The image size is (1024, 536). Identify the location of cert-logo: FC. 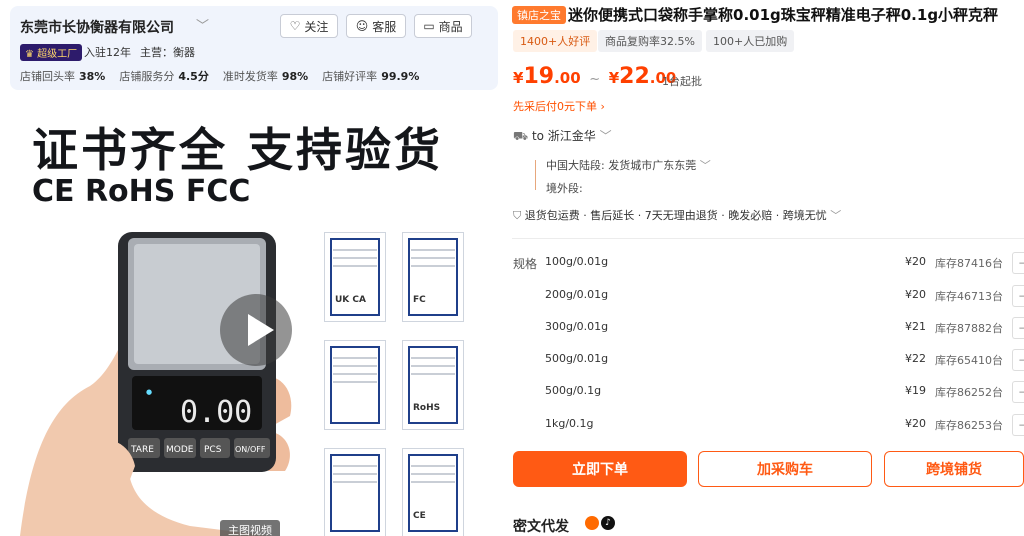
(419, 300).